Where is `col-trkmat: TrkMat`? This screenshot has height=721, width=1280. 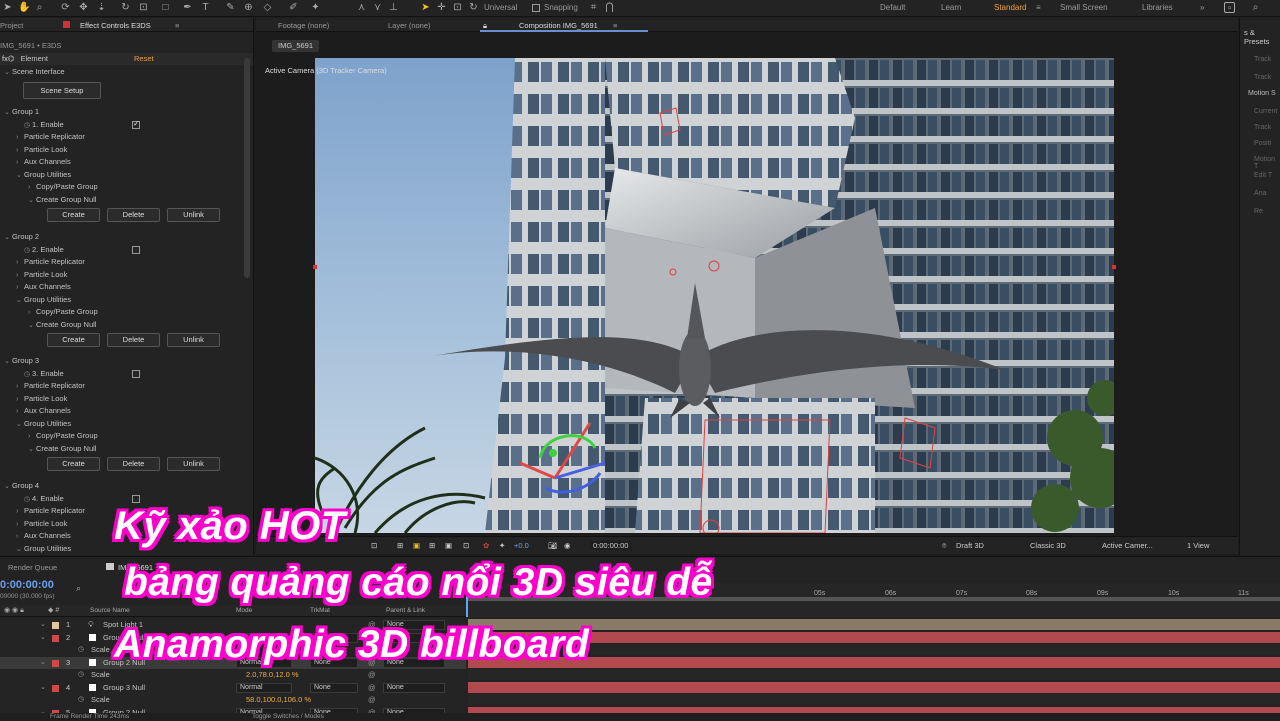 col-trkmat: TrkMat is located at coordinates (320, 610).